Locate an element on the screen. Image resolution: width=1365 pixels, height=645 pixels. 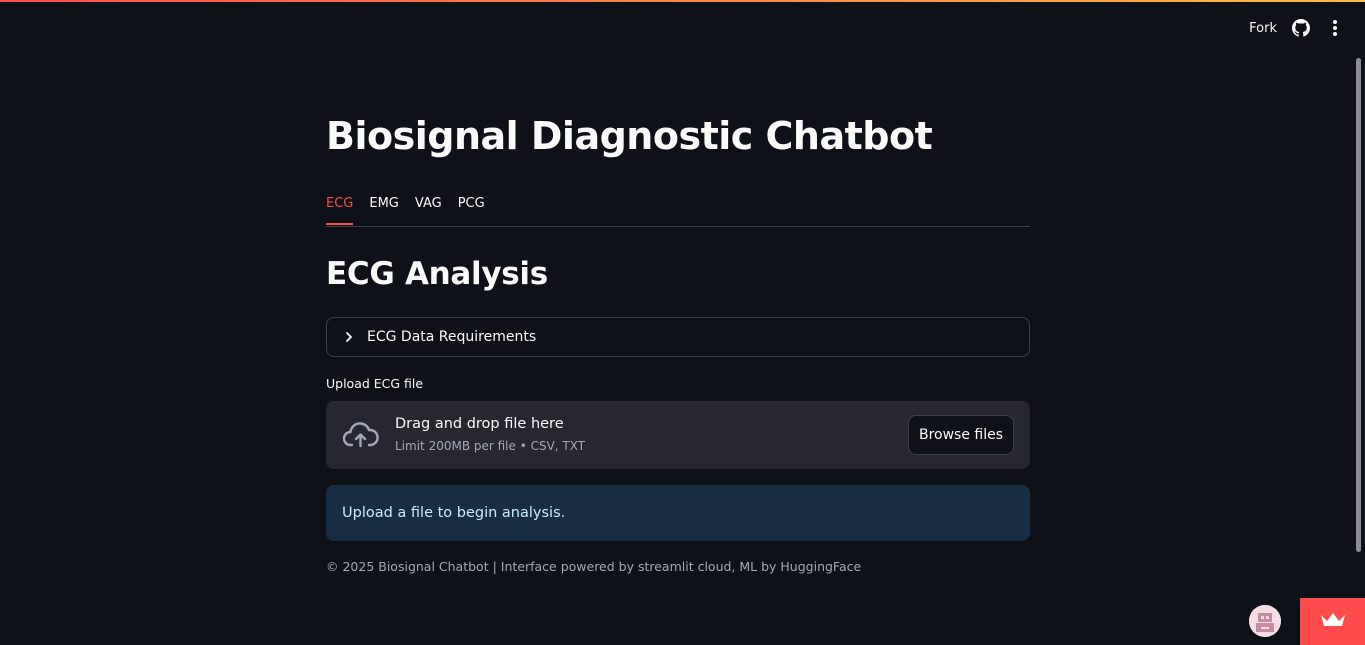
upload-label: Upload ECG file is located at coordinates (375, 383).